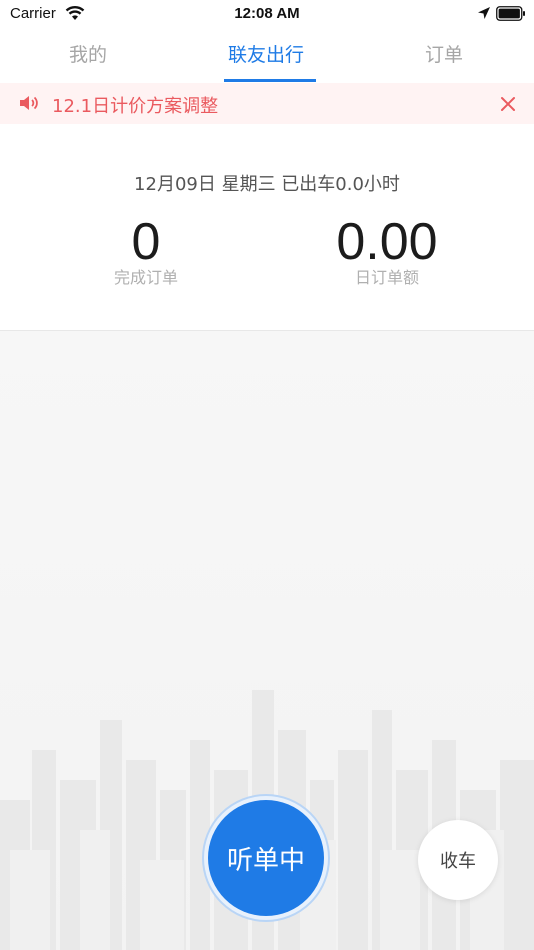 The width and height of the screenshot is (534, 950). Describe the element at coordinates (29, 103) in the screenshot. I see `speaker-icon` at that location.